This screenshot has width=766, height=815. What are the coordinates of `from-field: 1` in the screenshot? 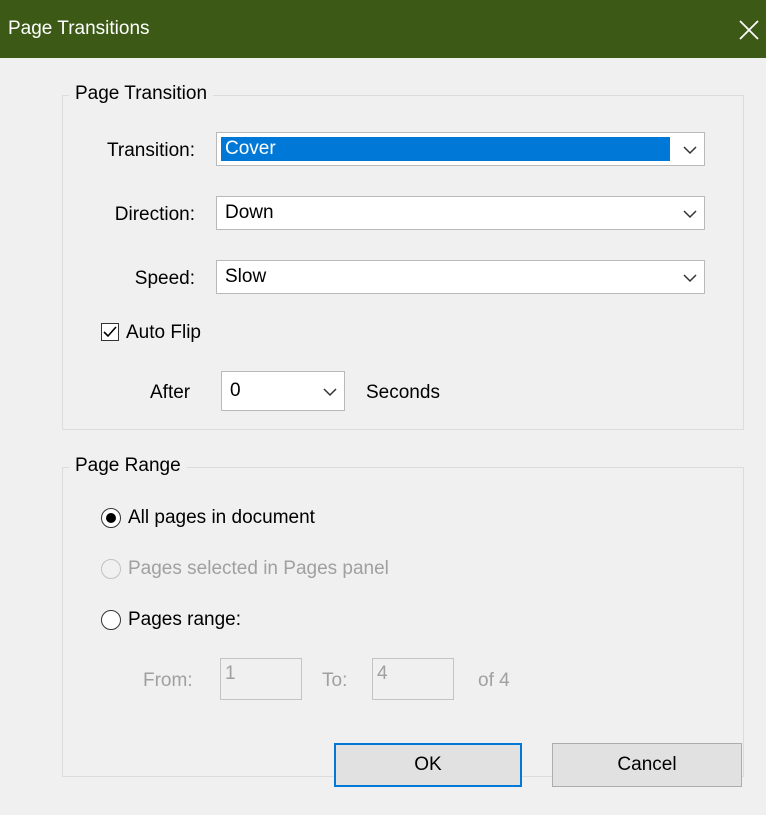 It's located at (261, 679).